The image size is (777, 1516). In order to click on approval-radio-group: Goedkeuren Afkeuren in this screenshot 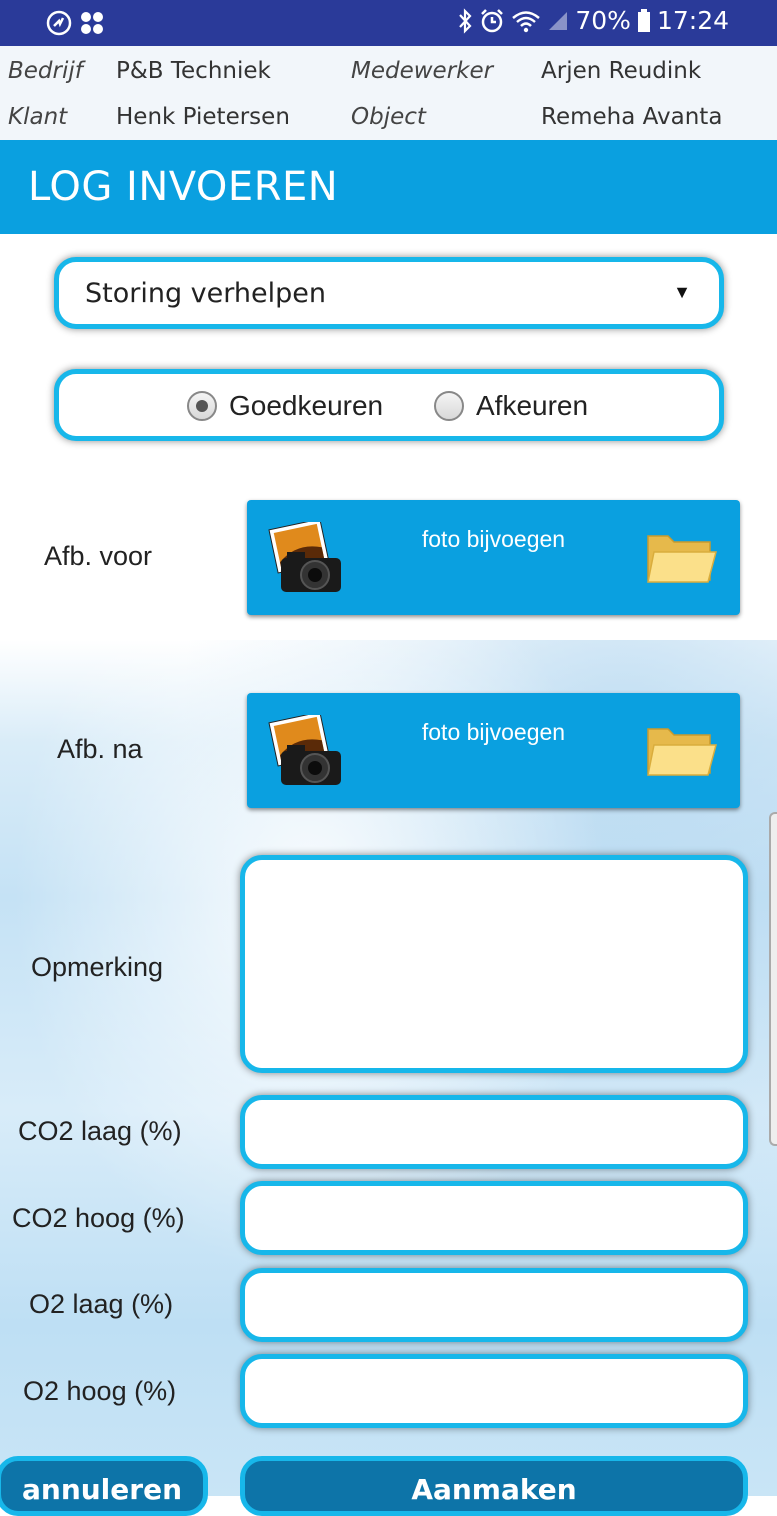, I will do `click(389, 405)`.